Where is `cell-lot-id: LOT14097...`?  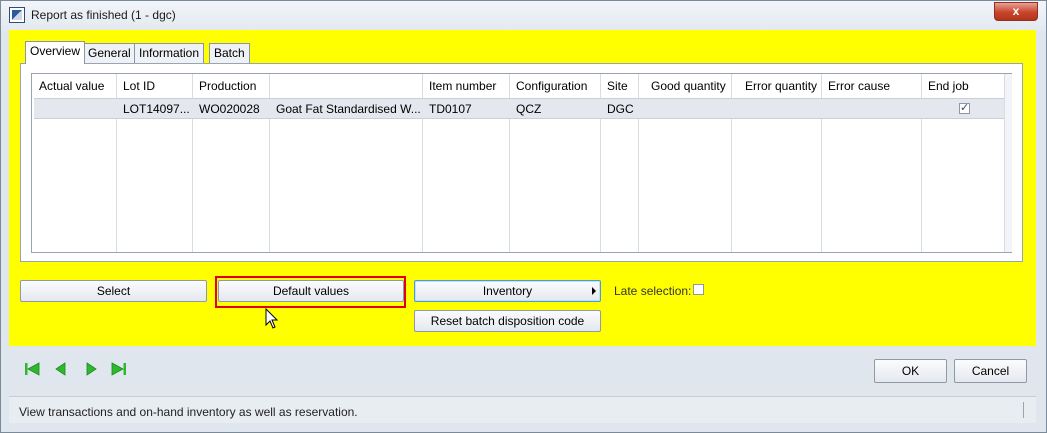
cell-lot-id: LOT14097... is located at coordinates (156, 109).